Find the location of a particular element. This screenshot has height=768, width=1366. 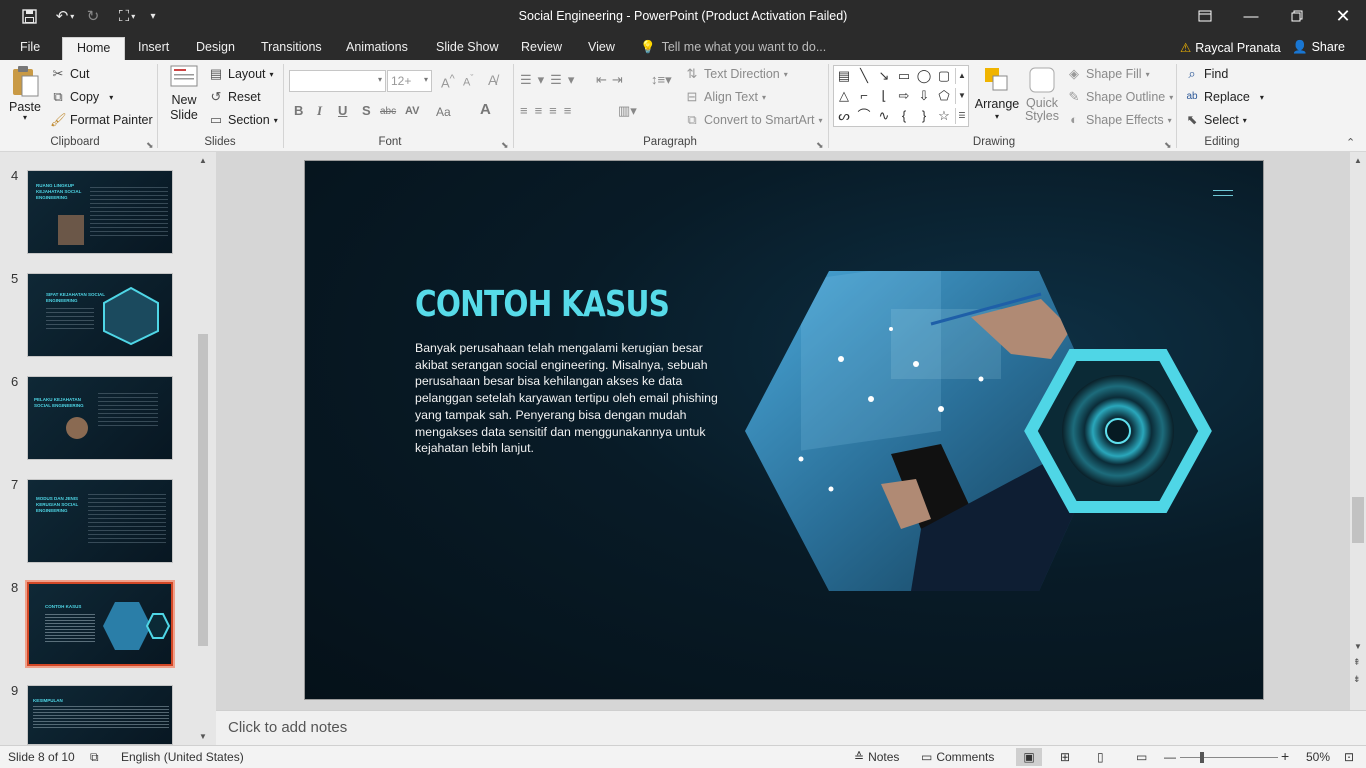

select-button: ⬉ Select ▾ is located at coordinates (1215, 120).